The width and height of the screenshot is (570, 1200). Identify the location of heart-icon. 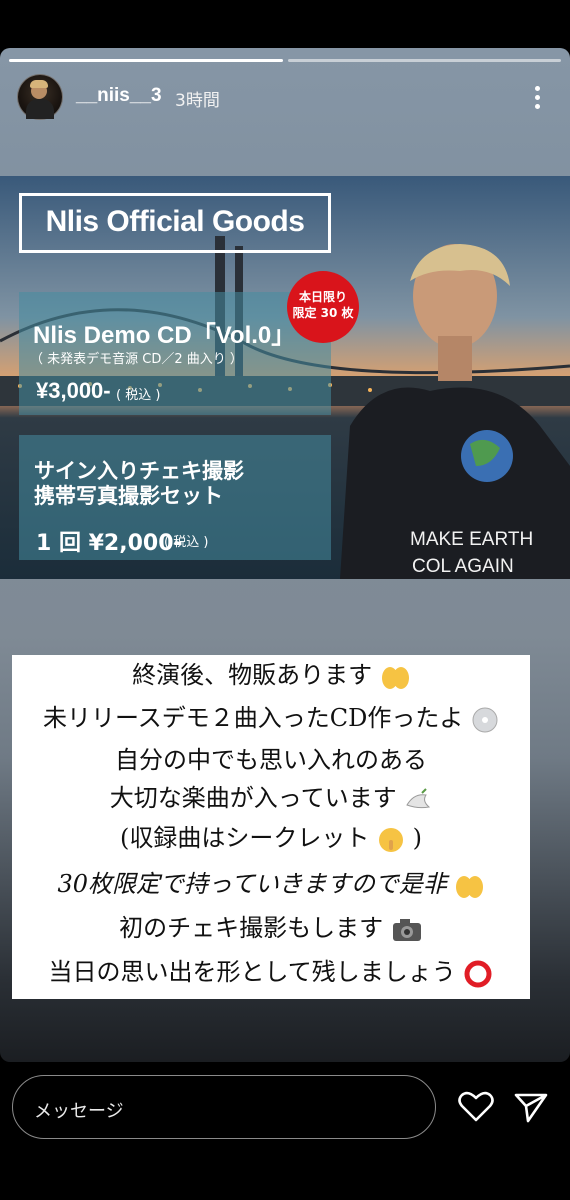
(476, 1107).